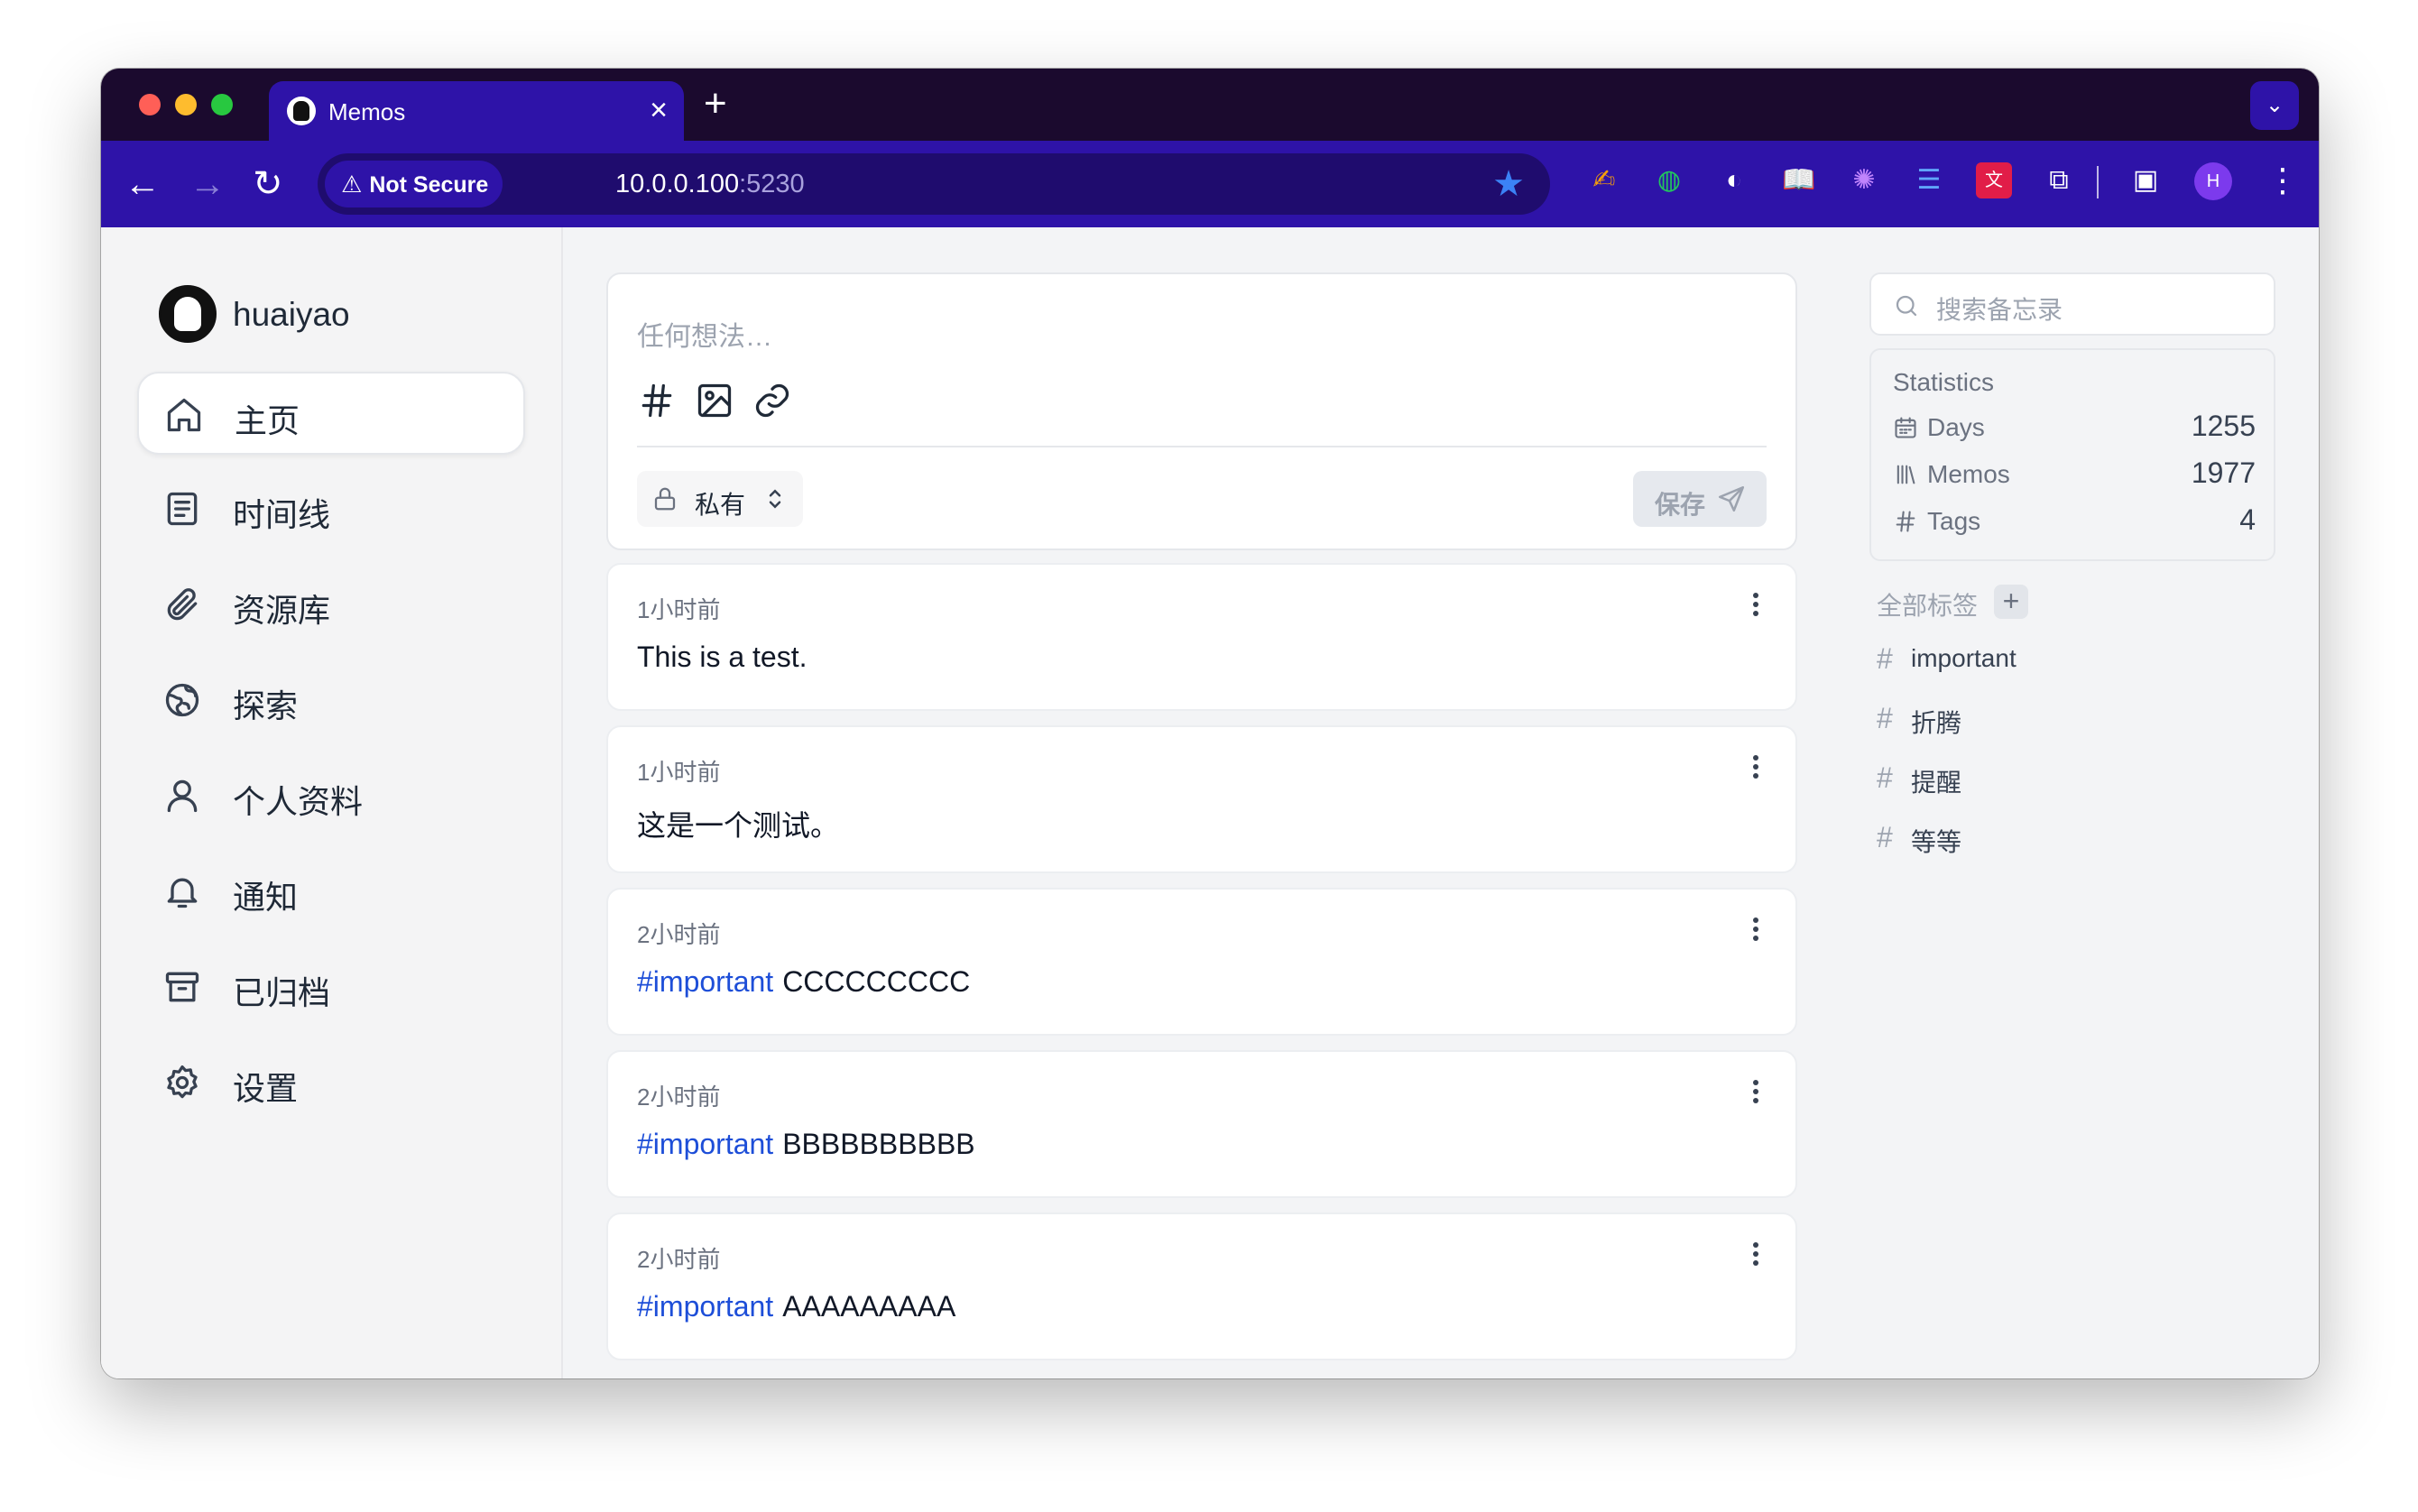 The height and width of the screenshot is (1512, 2418). What do you see at coordinates (1864, 180) in the screenshot?
I see `extension-swirl-icon: ✺` at bounding box center [1864, 180].